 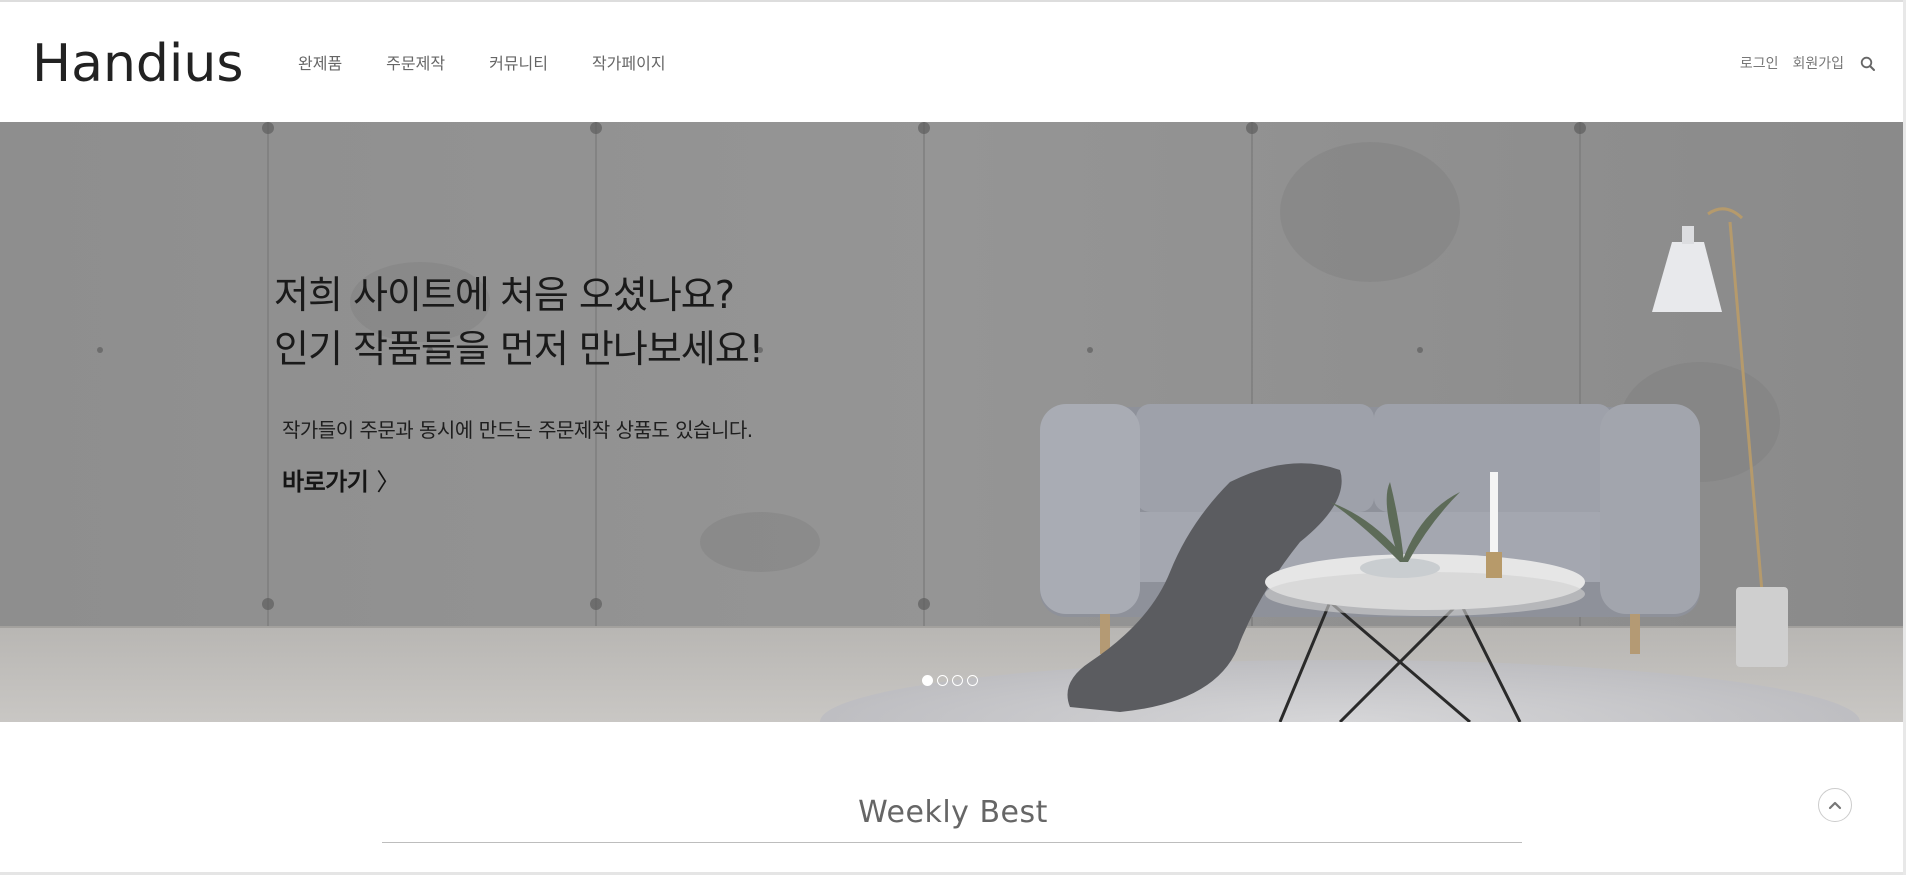 I want to click on site-header: Handius 완제품 주문제작 커뮤니티 작가페이지 로그인 회원가입, so click(x=953, y=61).